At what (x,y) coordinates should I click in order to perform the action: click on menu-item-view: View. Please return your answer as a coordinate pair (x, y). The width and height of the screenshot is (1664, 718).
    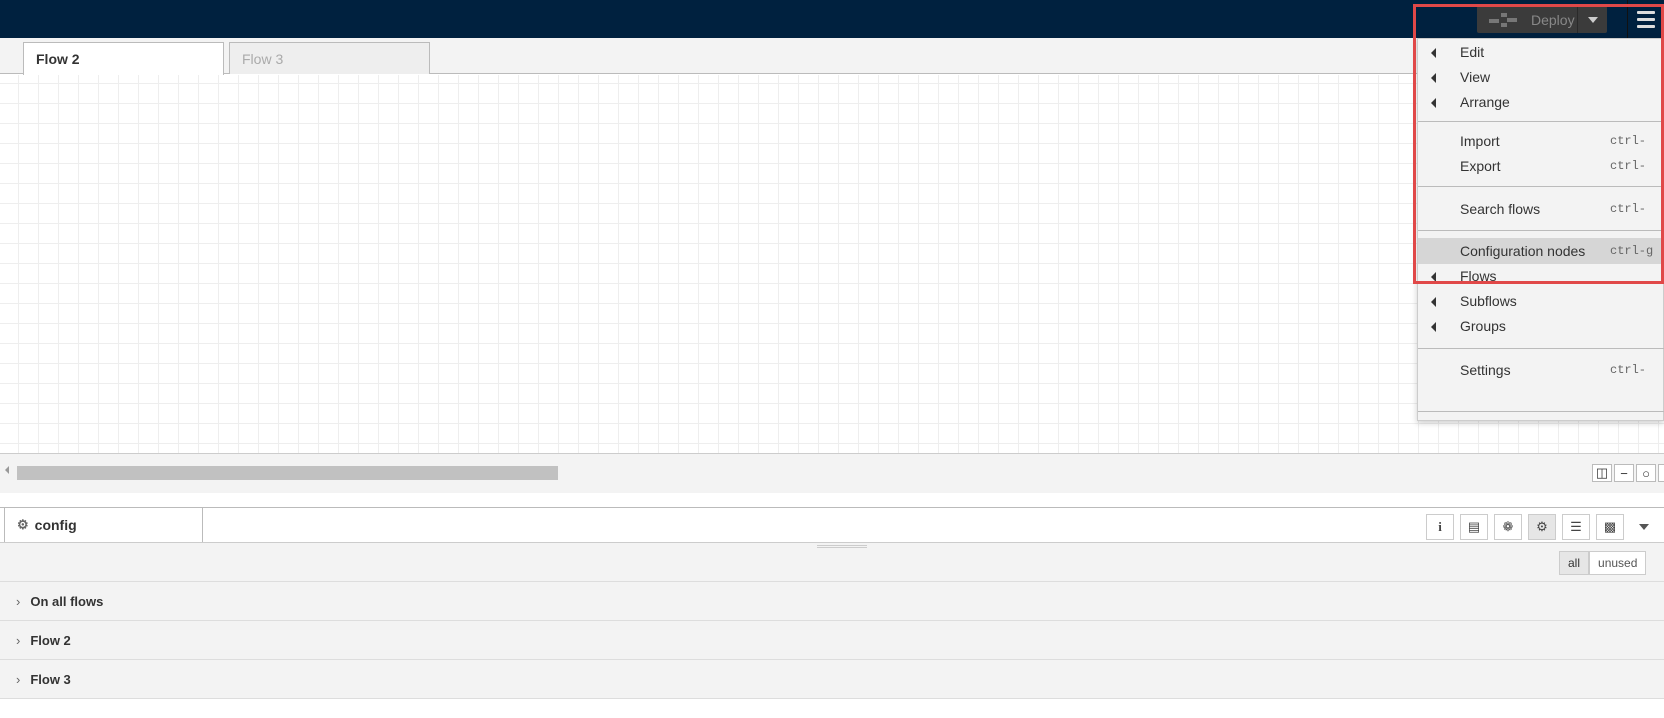
    Looking at the image, I should click on (1541, 77).